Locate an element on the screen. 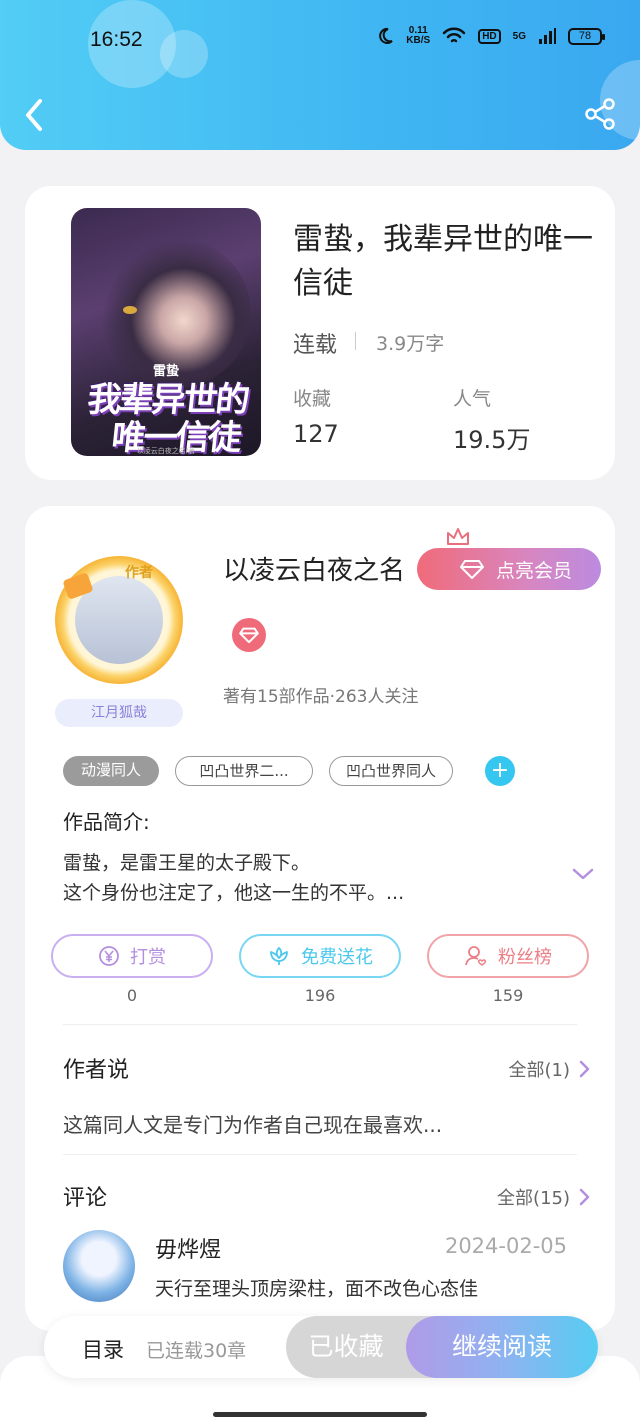 The width and height of the screenshot is (640, 1423). intro-label: 作品简介: is located at coordinates (106, 822).